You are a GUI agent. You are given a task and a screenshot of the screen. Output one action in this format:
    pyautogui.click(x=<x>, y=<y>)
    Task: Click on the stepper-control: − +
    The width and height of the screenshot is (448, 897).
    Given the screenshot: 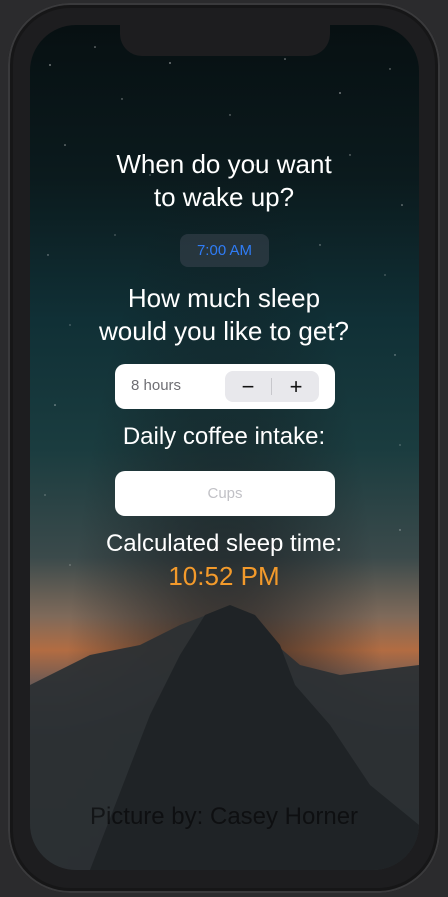 What is the action you would take?
    pyautogui.click(x=272, y=386)
    